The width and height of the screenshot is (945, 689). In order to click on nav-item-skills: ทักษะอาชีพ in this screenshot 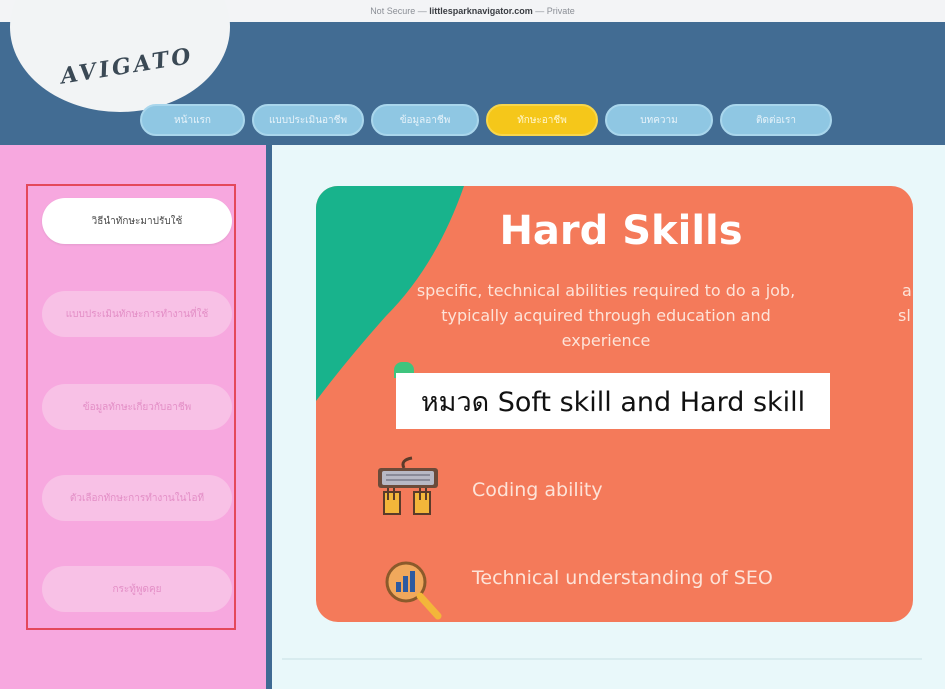, I will do `click(542, 120)`.